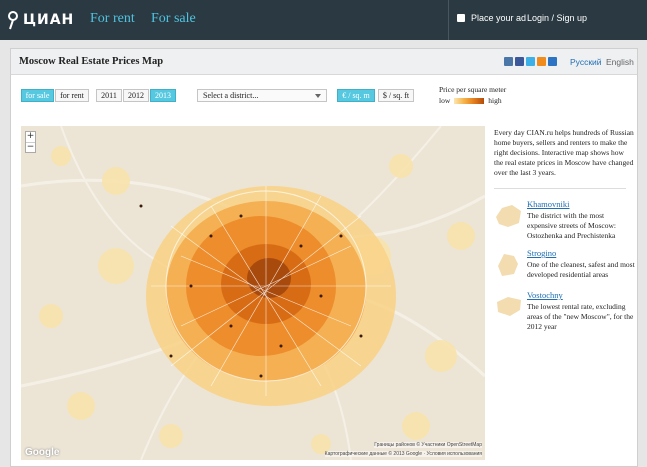 This screenshot has height=467, width=647. What do you see at coordinates (499, 18) in the screenshot?
I see `place-ad-label: Place your ad` at bounding box center [499, 18].